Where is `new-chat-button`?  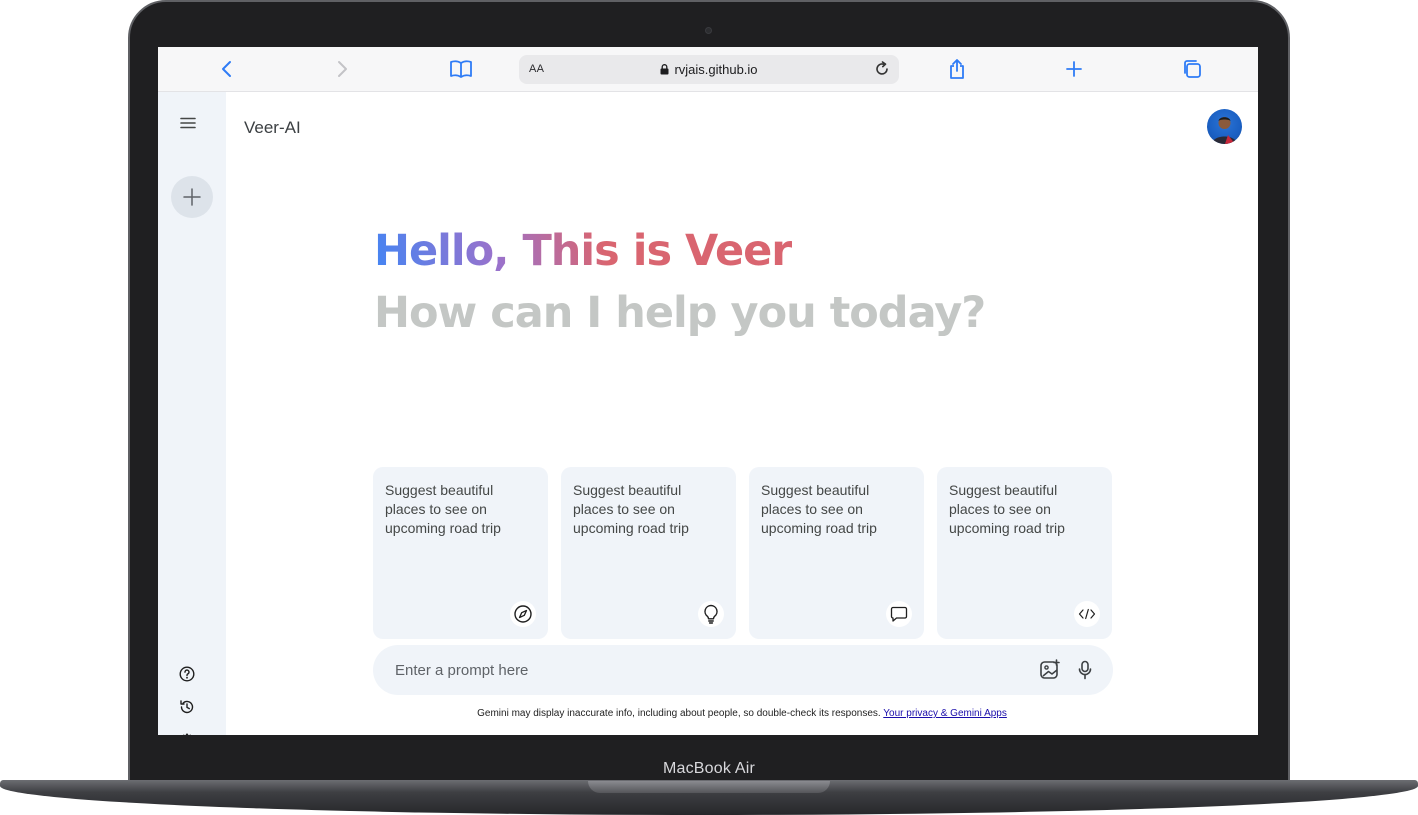 new-chat-button is located at coordinates (192, 197).